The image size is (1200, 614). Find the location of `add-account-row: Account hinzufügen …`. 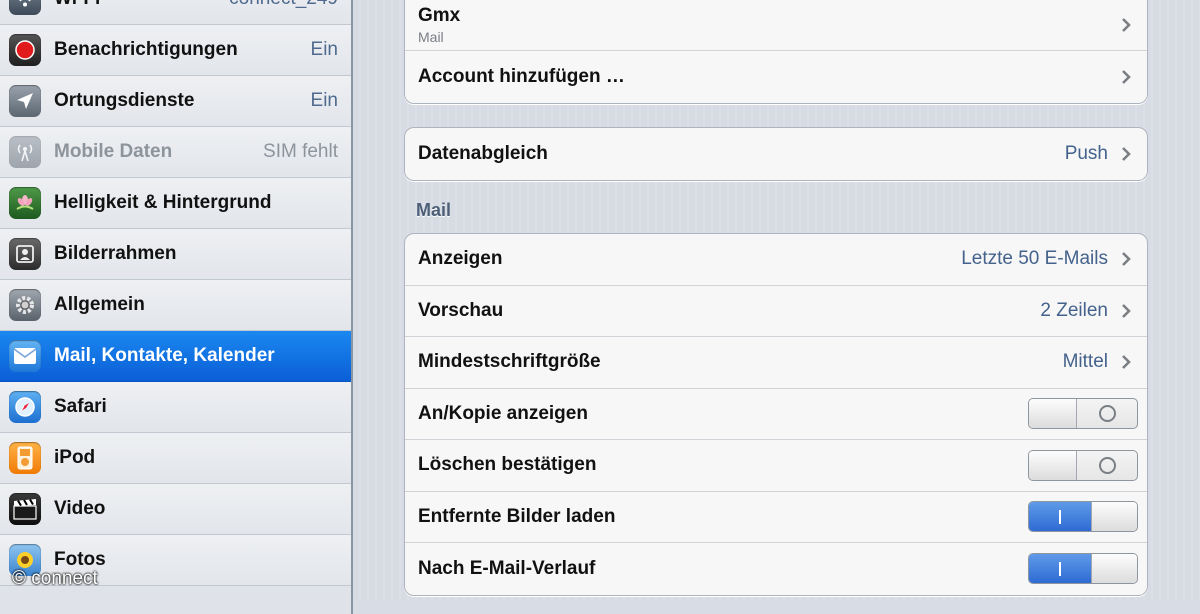

add-account-row: Account hinzufügen … is located at coordinates (776, 77).